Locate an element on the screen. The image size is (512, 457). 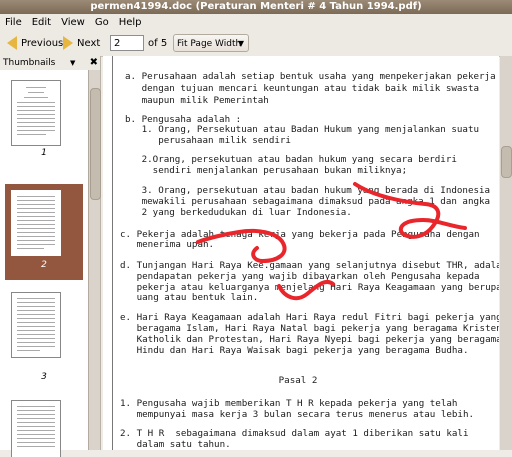
red-annotation is located at coordinates (331, 241).